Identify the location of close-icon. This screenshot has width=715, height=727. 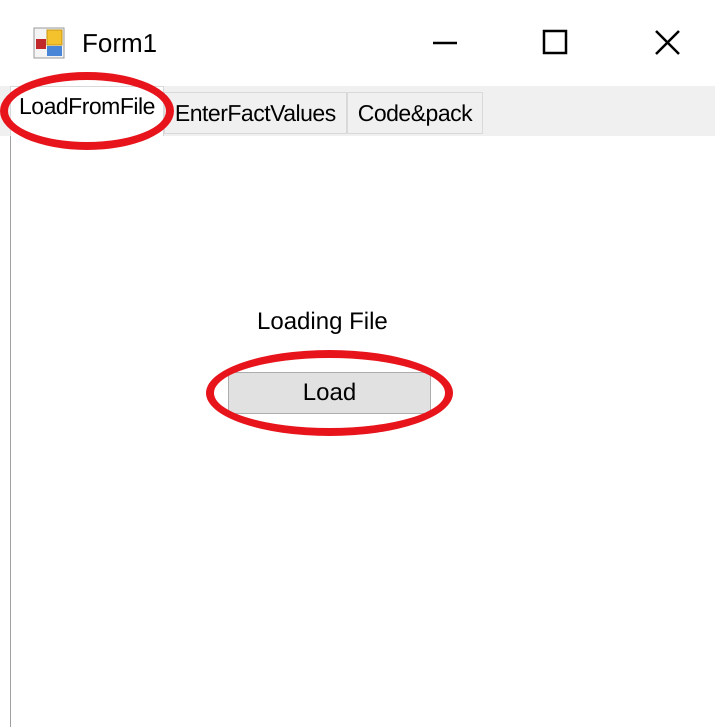
(667, 43).